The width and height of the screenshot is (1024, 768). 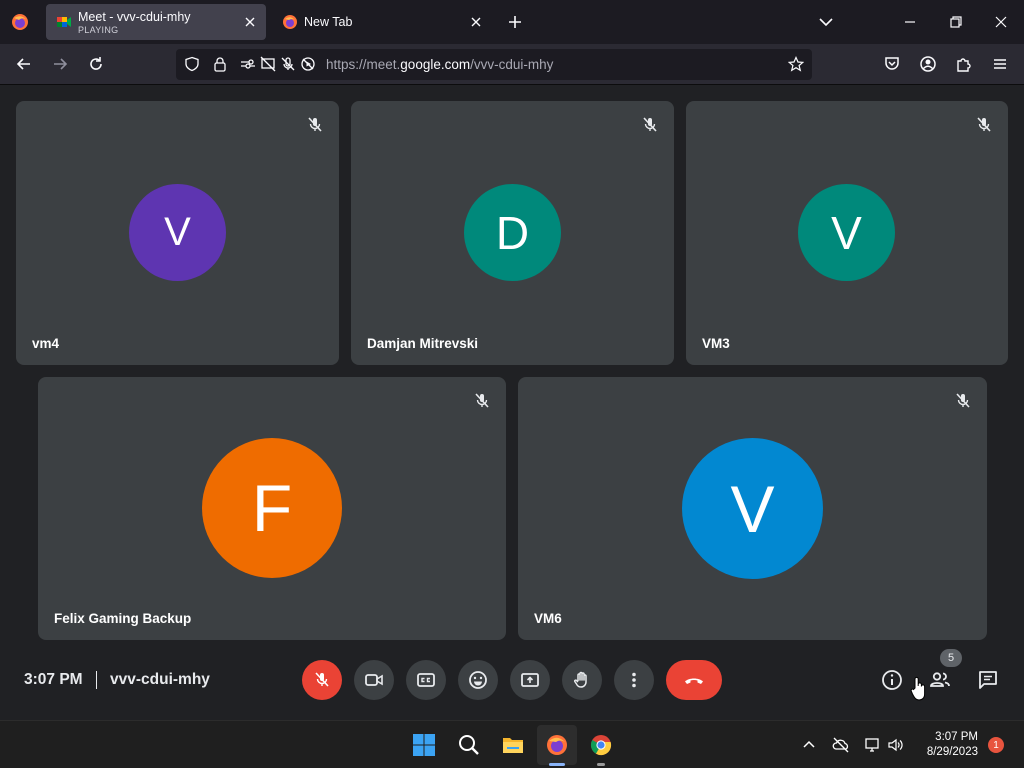 I want to click on captions-button, so click(x=426, y=680).